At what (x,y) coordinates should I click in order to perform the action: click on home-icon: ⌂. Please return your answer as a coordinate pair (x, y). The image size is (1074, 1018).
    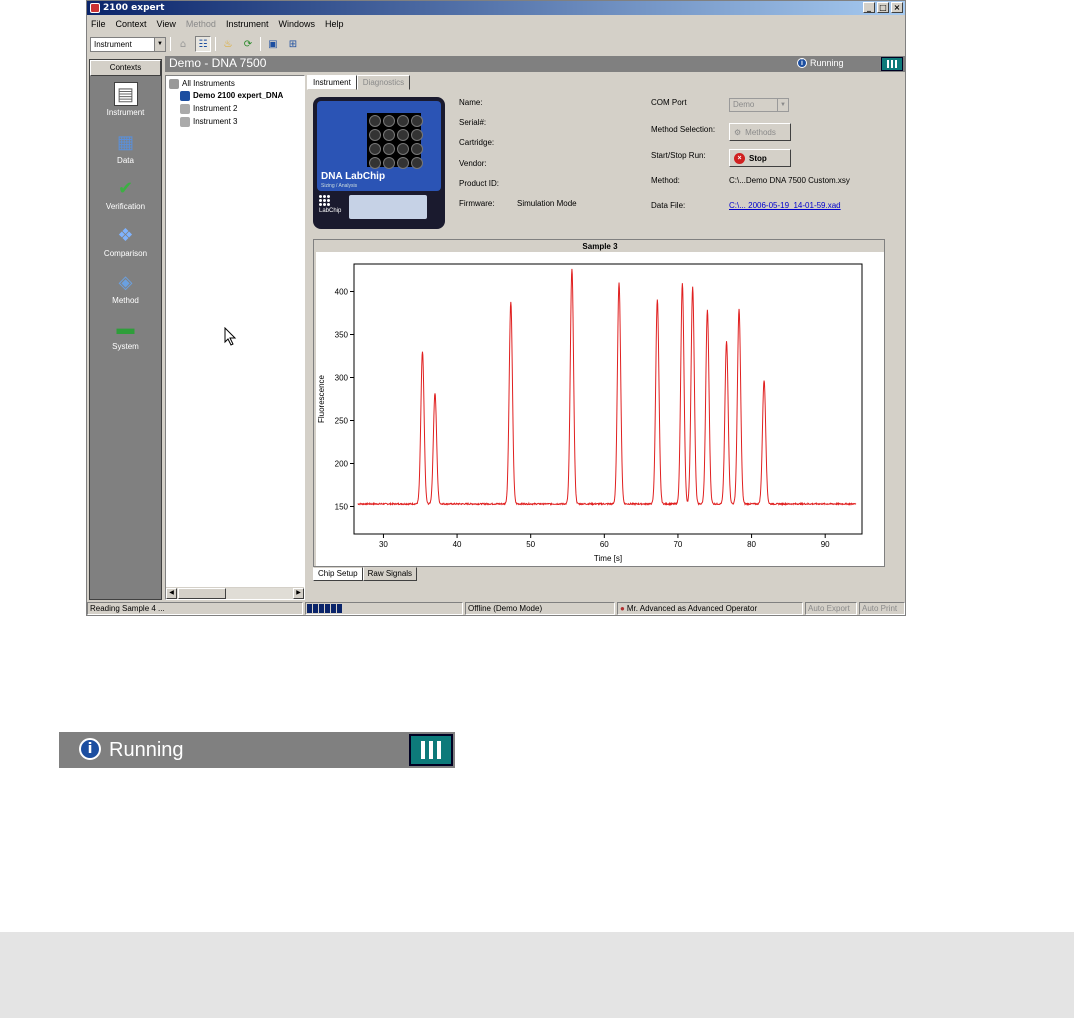
    Looking at the image, I should click on (183, 44).